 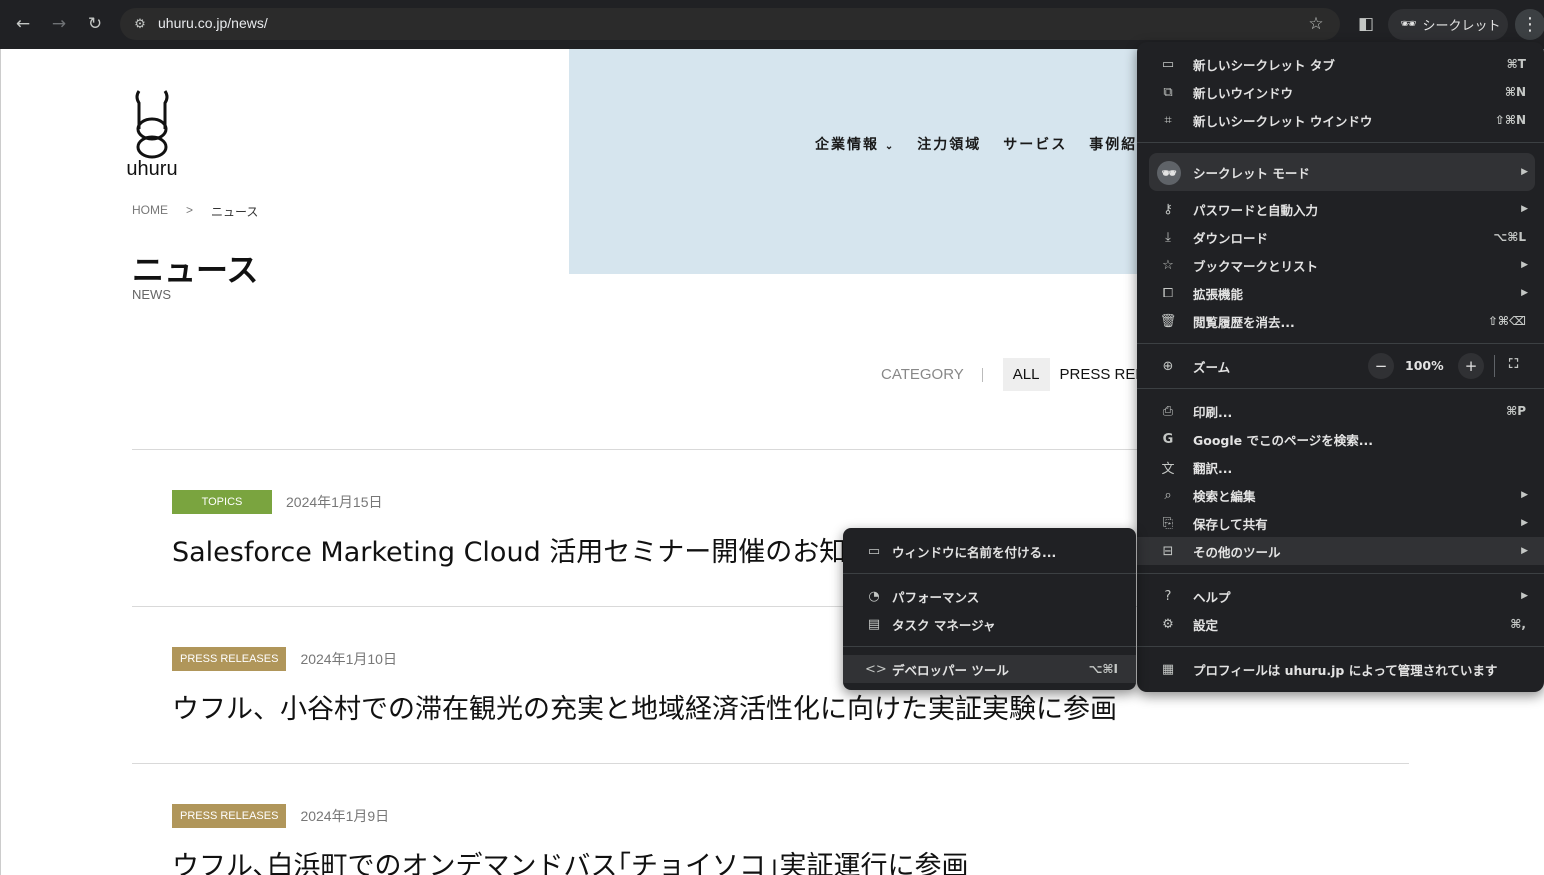 What do you see at coordinates (855, 144) in the screenshot?
I see `nav-item-company: 企業情報 ⌄` at bounding box center [855, 144].